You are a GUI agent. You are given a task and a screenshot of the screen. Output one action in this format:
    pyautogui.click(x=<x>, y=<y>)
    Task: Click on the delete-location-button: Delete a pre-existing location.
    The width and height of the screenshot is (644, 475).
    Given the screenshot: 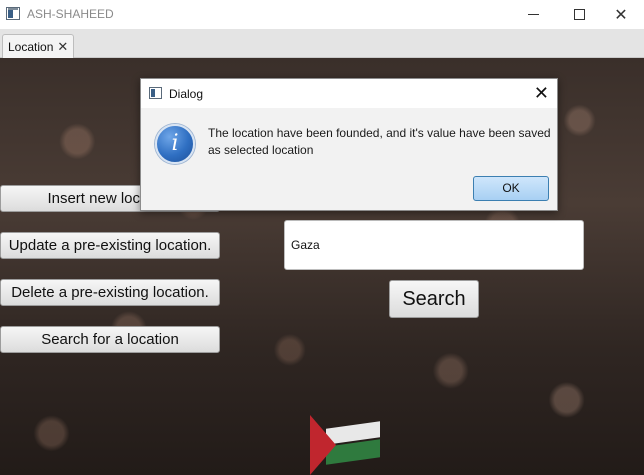 What is the action you would take?
    pyautogui.click(x=110, y=292)
    